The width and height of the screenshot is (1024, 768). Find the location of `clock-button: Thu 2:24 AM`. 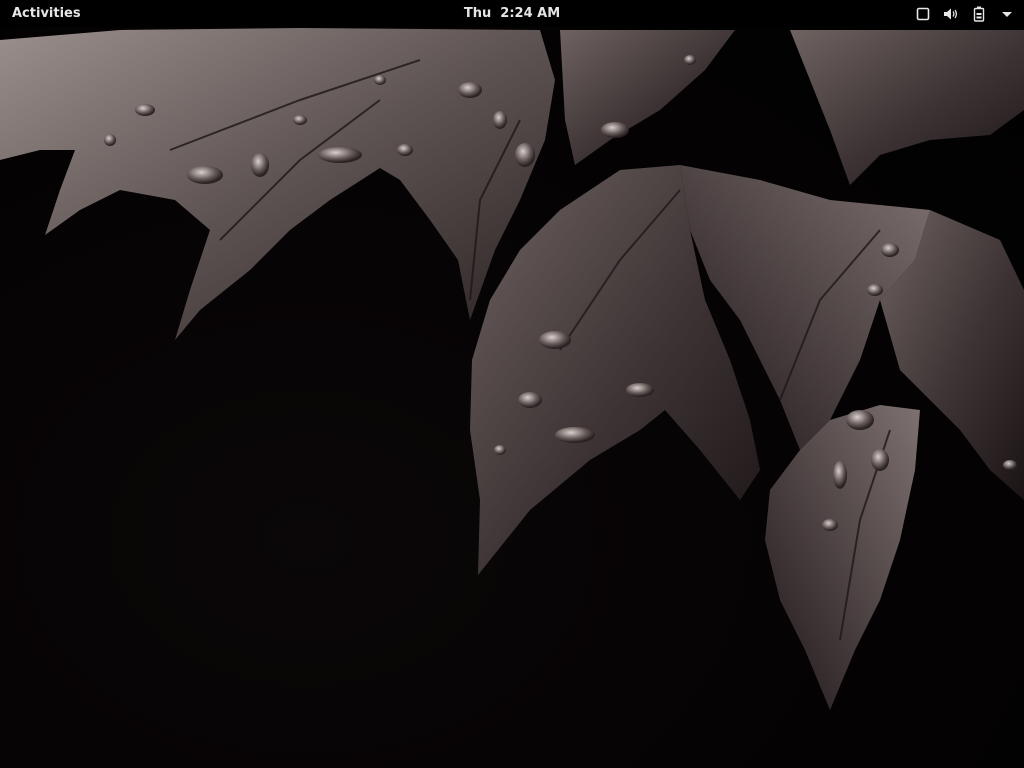

clock-button: Thu 2:24 AM is located at coordinates (512, 13).